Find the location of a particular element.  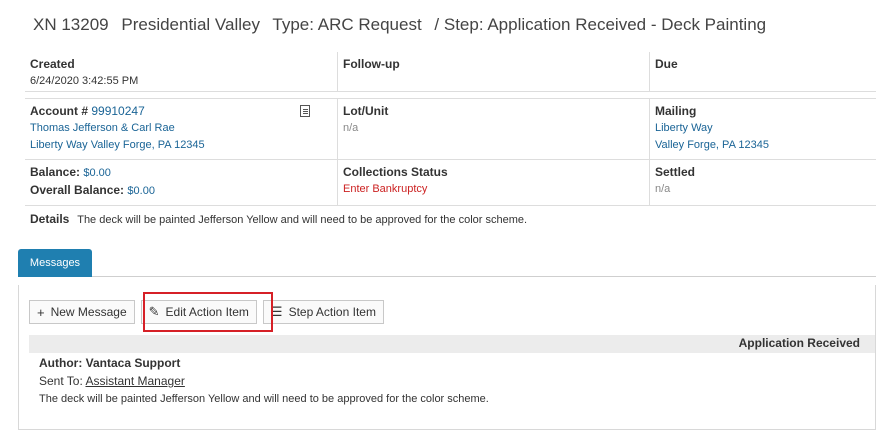

account-number-link: 99910247 is located at coordinates (117, 111).